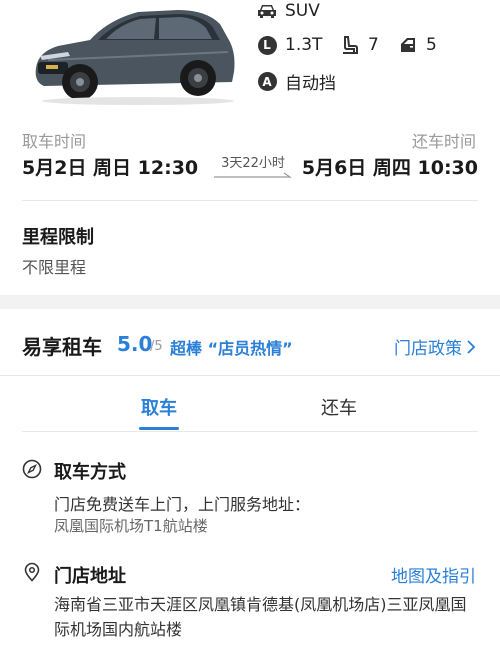 Image resolution: width=500 pixels, height=667 pixels. What do you see at coordinates (54, 267) in the screenshot?
I see `mileage-value: 不限里程` at bounding box center [54, 267].